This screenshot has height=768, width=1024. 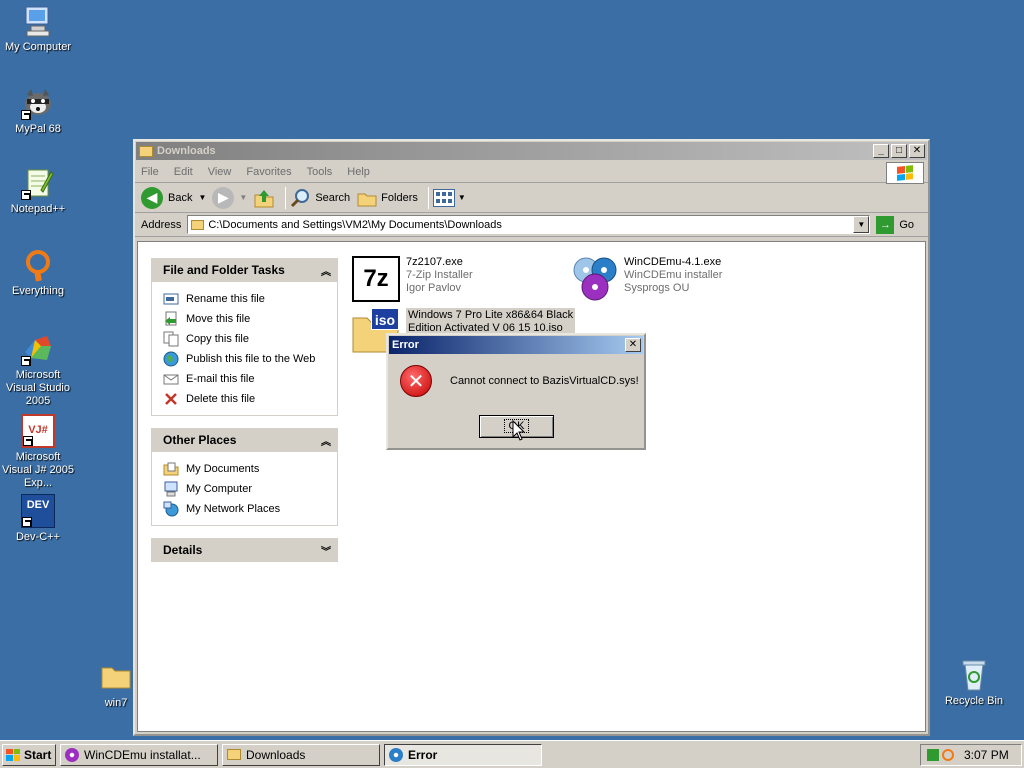 I want to click on folders-icon, so click(x=367, y=198).